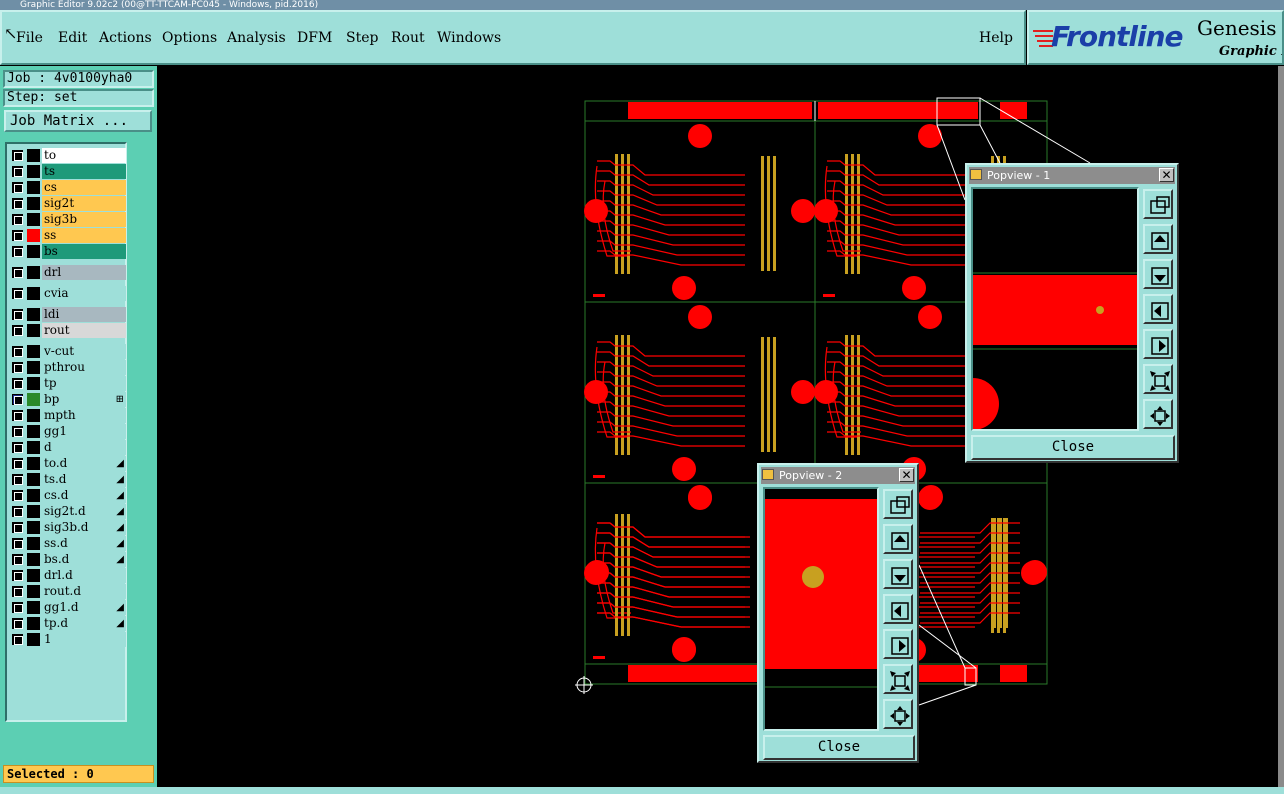  What do you see at coordinates (84, 639) in the screenshot?
I see `layer-name: 1` at bounding box center [84, 639].